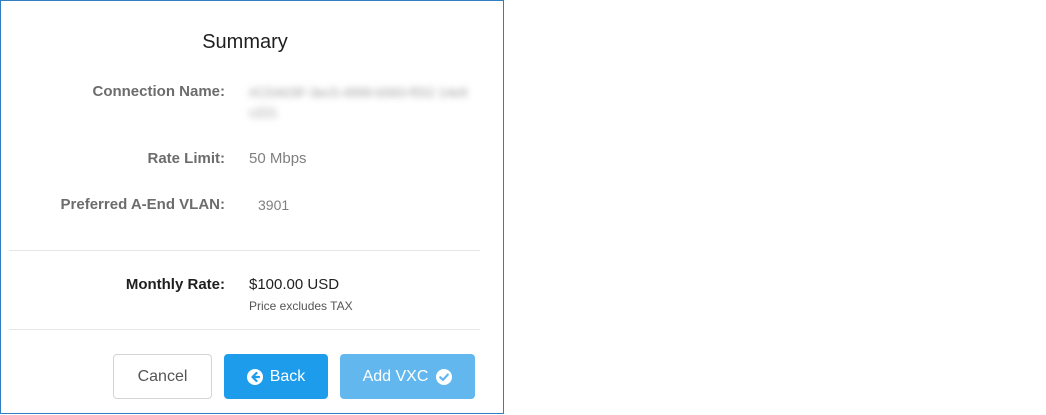 The image size is (1046, 415). I want to click on cancel-button-label: Cancel, so click(162, 376).